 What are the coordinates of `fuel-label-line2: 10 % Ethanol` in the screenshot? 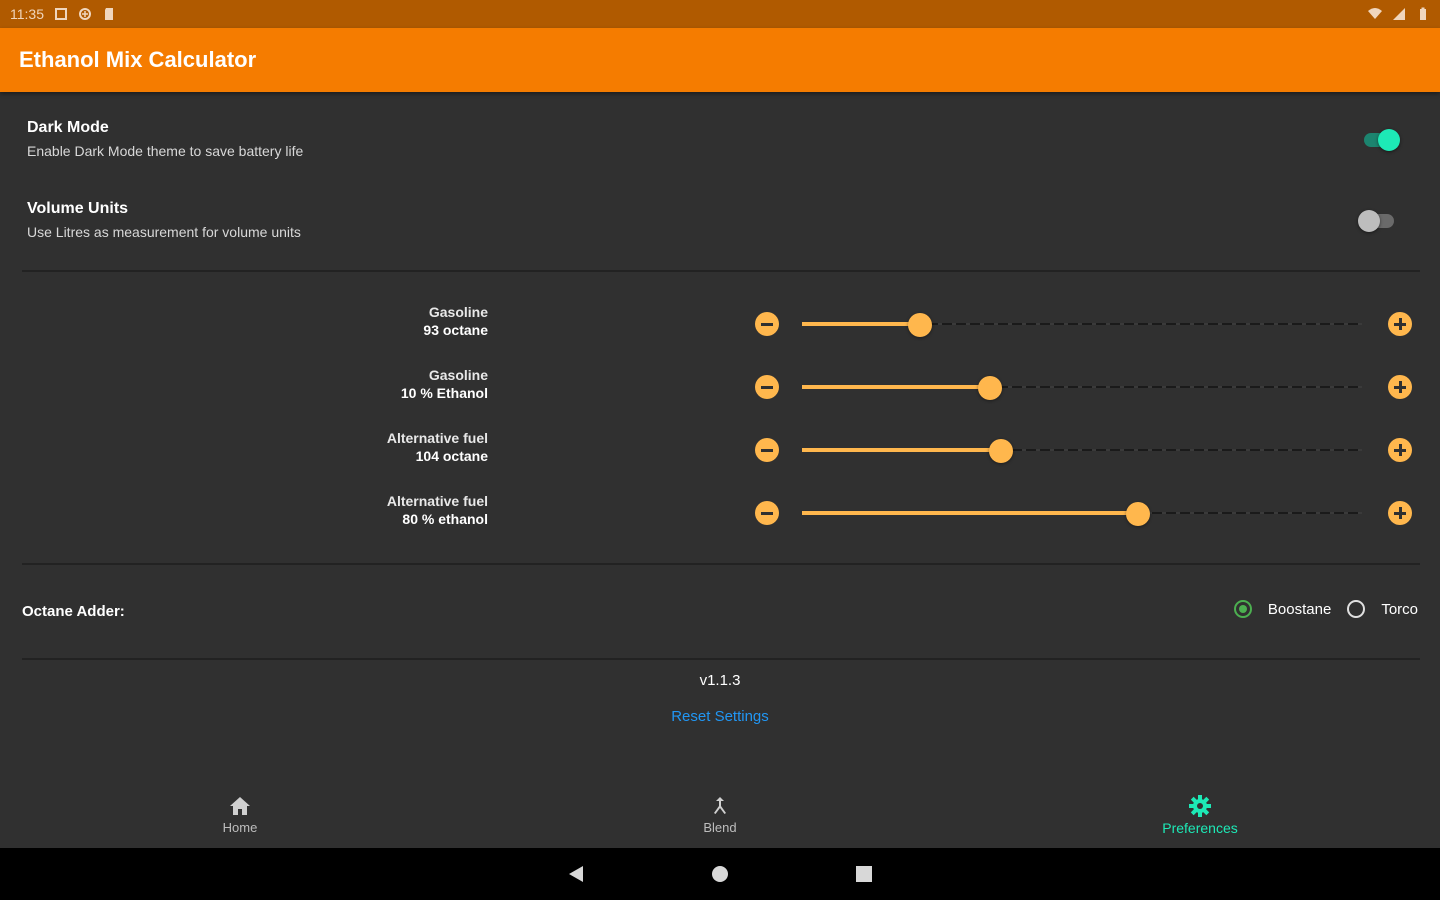 It's located at (444, 393).